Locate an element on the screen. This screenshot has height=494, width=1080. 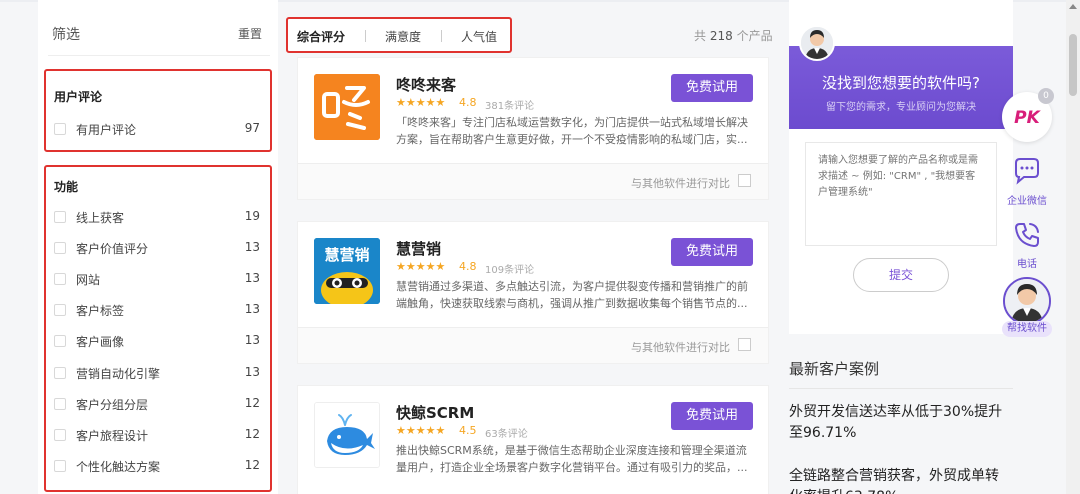
option-count: 97 is located at coordinates (252, 128).